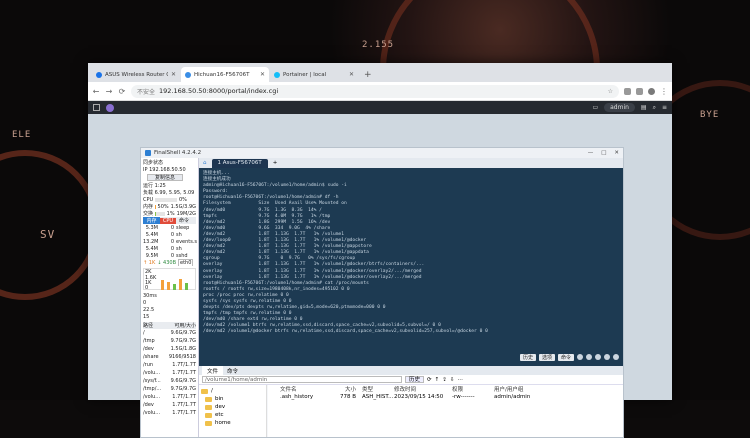 The height and width of the screenshot is (438, 750). What do you see at coordinates (528, 357) in the screenshot?
I see `history-button: 历史` at bounding box center [528, 357].